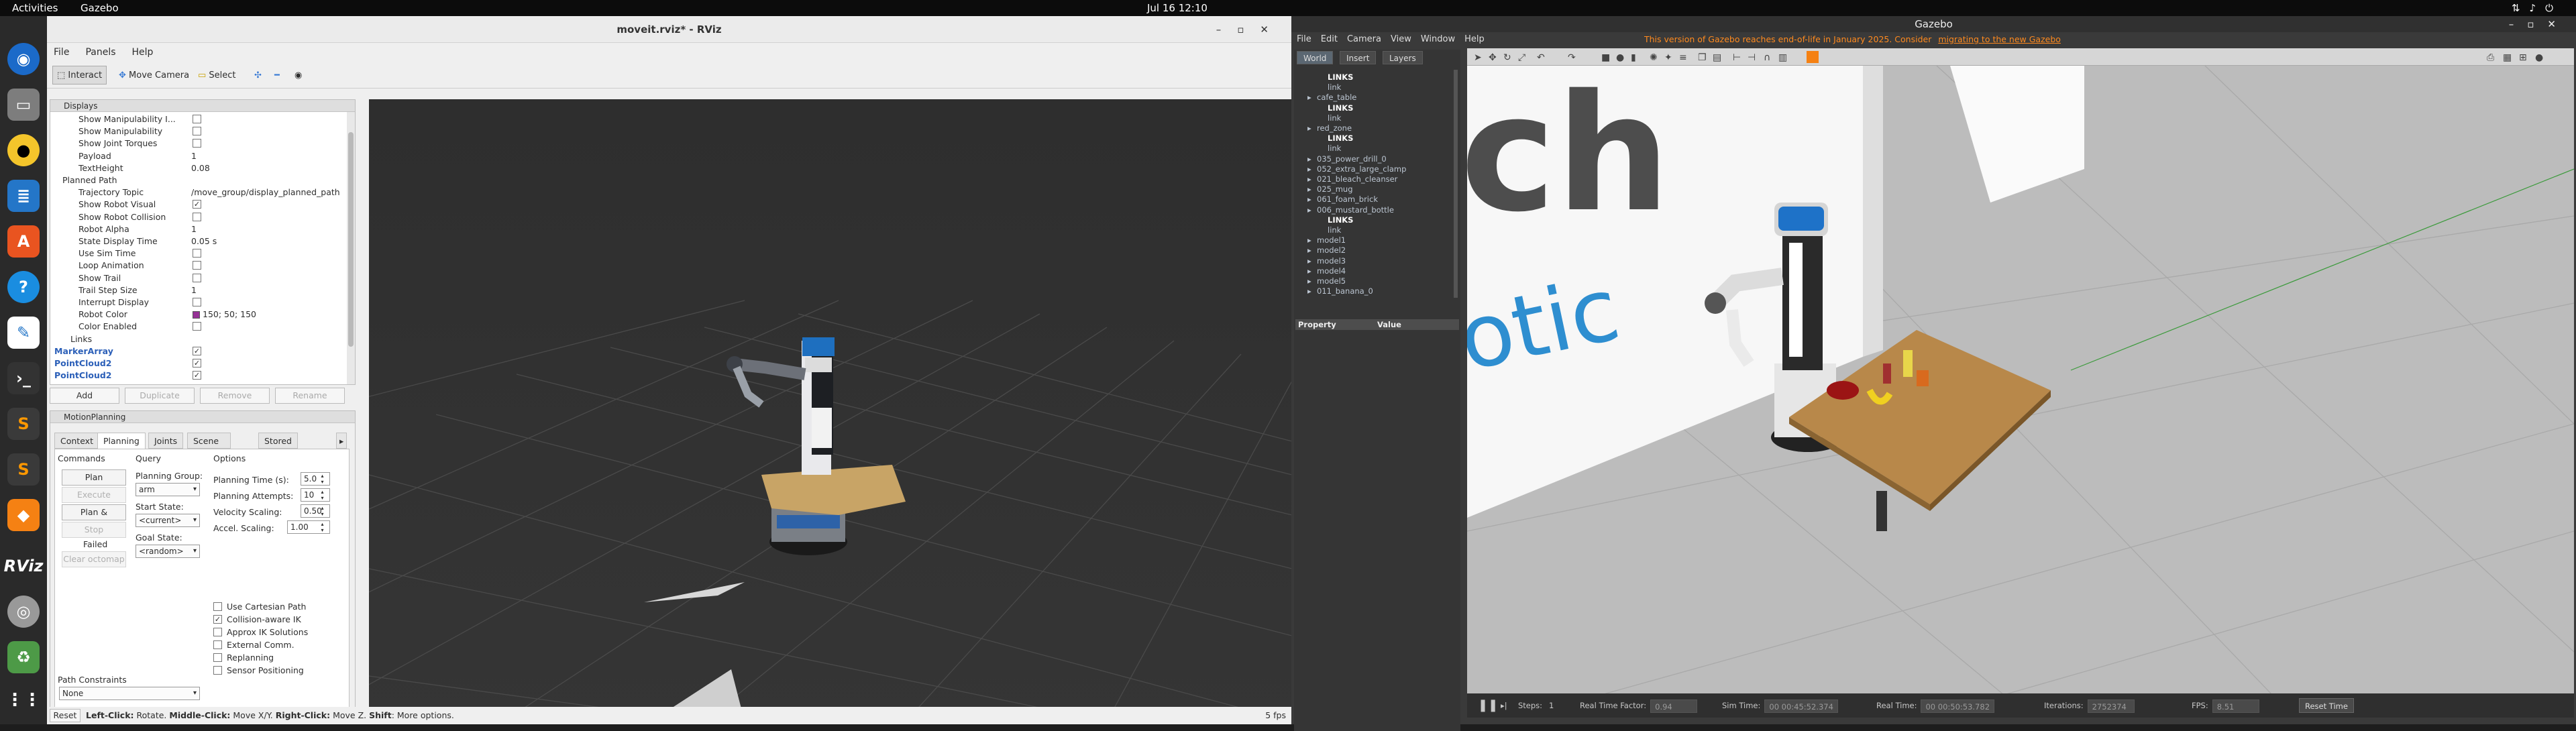  I want to click on gazebo-window-controls: –▫✕, so click(2539, 24).